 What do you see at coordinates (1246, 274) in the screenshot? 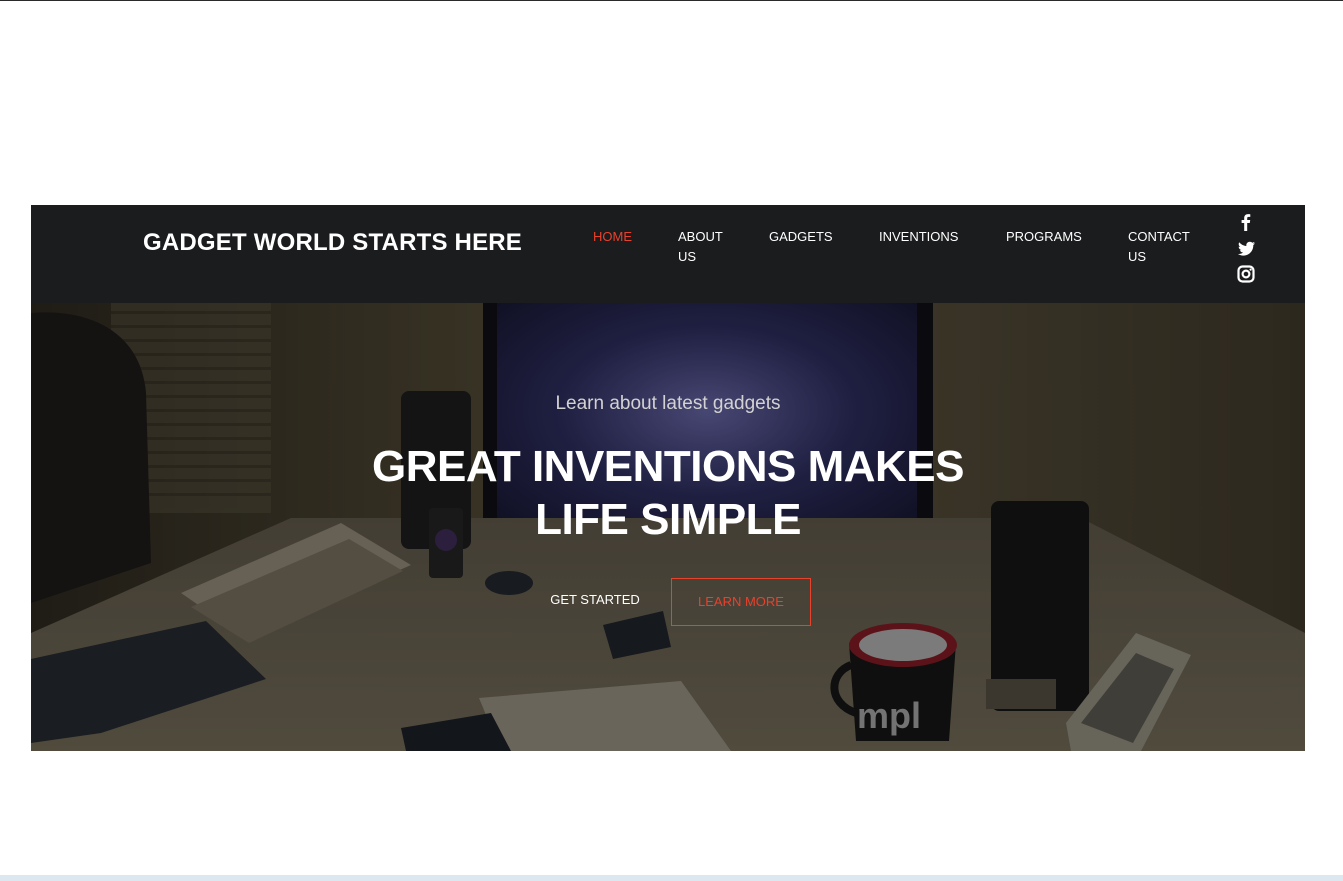
I see `instagram-icon` at bounding box center [1246, 274].